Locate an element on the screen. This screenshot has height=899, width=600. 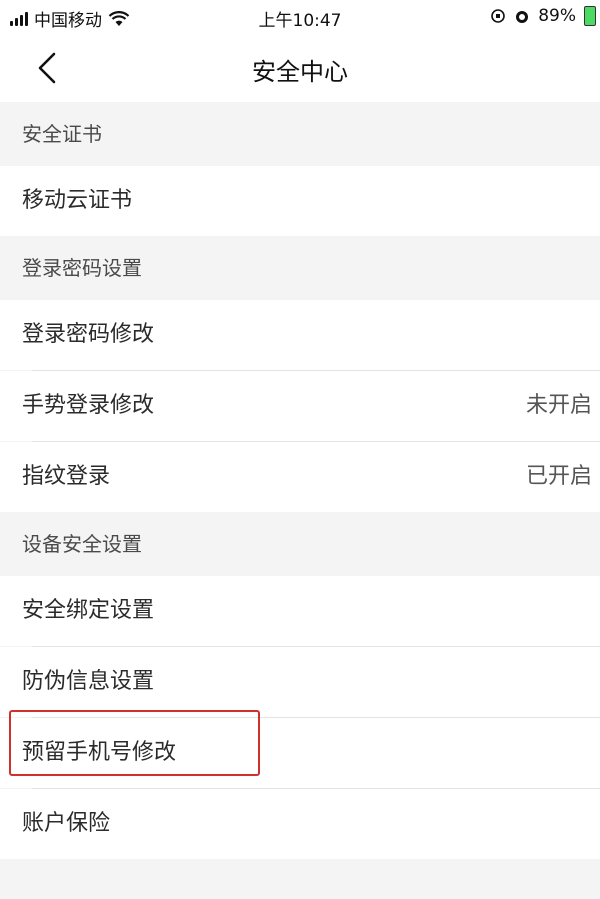
battery-percent: 89% is located at coordinates (557, 16).